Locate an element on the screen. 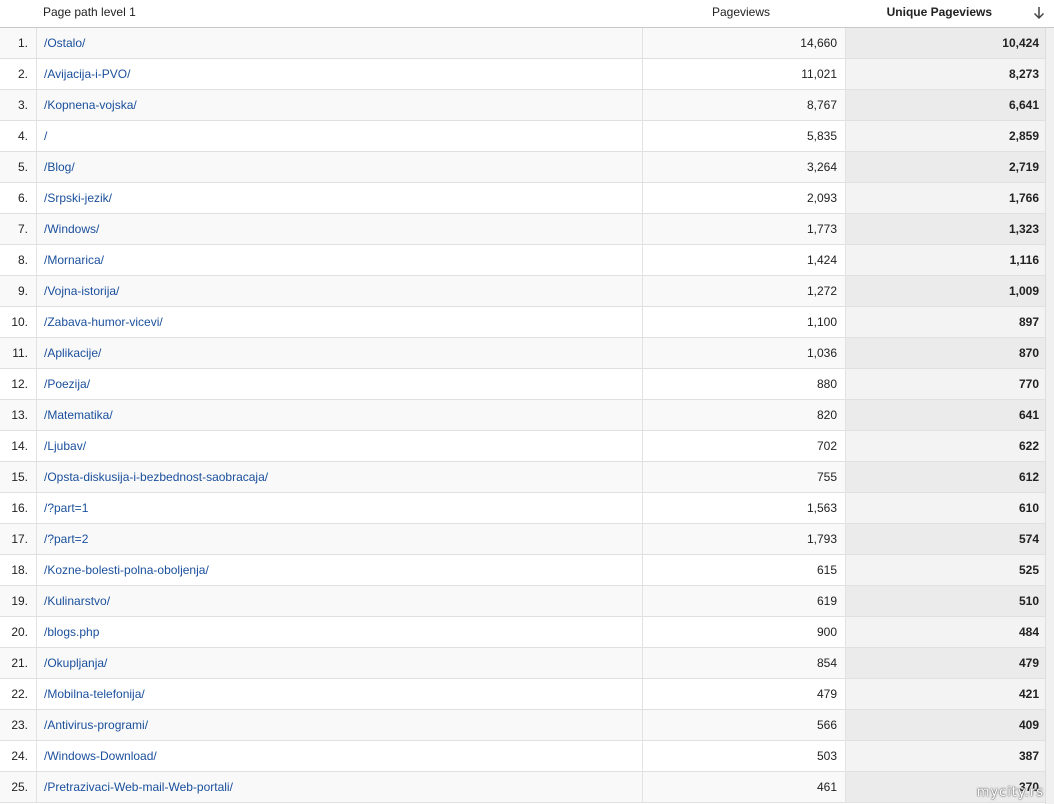  page-path-link: /Poezija/ is located at coordinates (339, 384).